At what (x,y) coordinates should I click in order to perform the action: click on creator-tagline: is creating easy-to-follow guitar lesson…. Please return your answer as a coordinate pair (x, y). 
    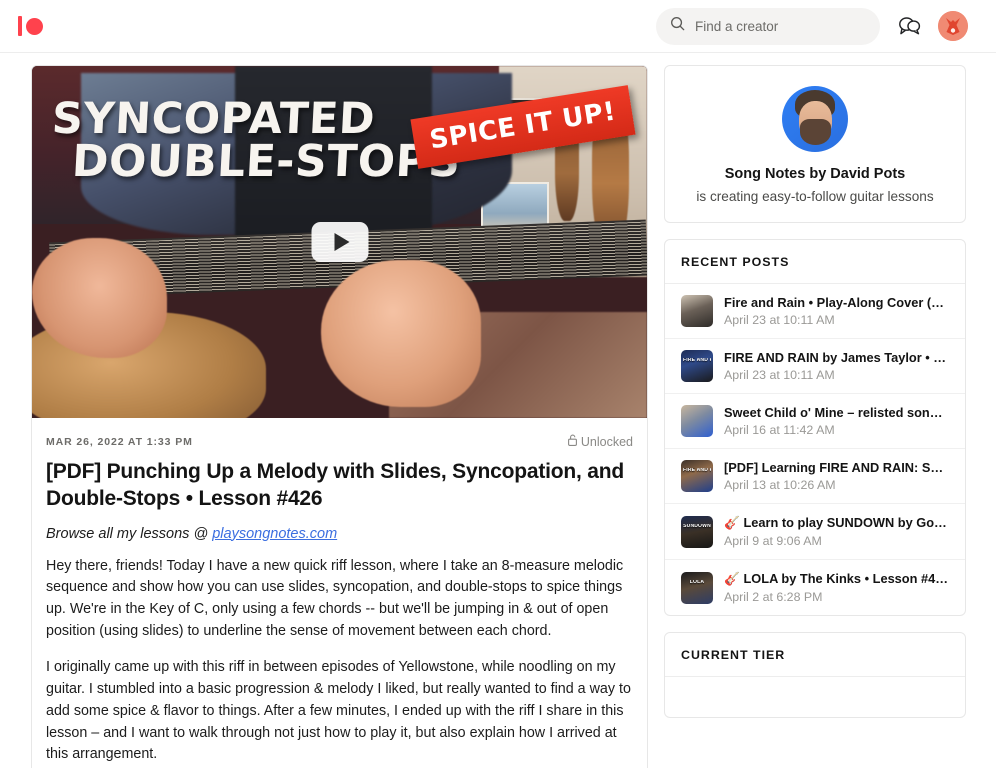
    Looking at the image, I should click on (815, 196).